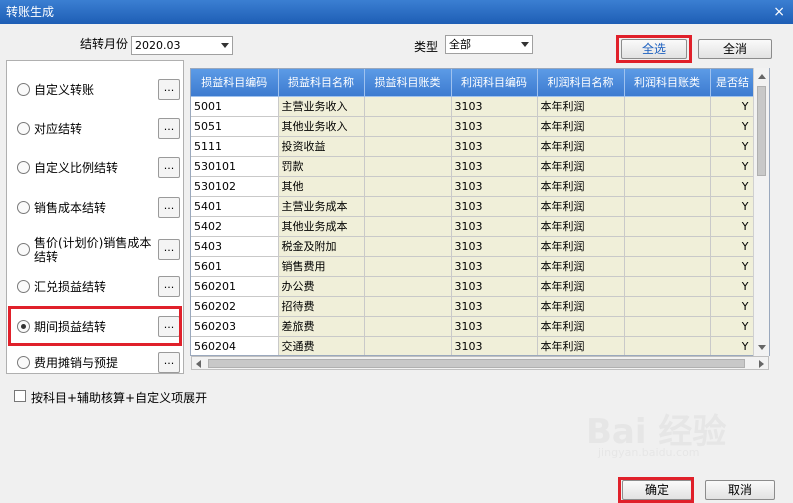  What do you see at coordinates (657, 490) in the screenshot?
I see `ok-button: 确定` at bounding box center [657, 490].